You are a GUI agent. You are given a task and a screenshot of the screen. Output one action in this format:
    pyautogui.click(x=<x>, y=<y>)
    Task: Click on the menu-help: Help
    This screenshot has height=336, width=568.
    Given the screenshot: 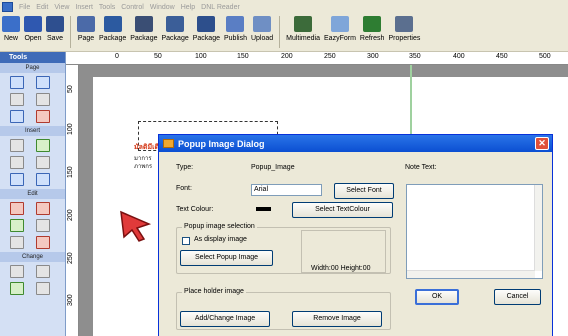 What is the action you would take?
    pyautogui.click(x=188, y=7)
    